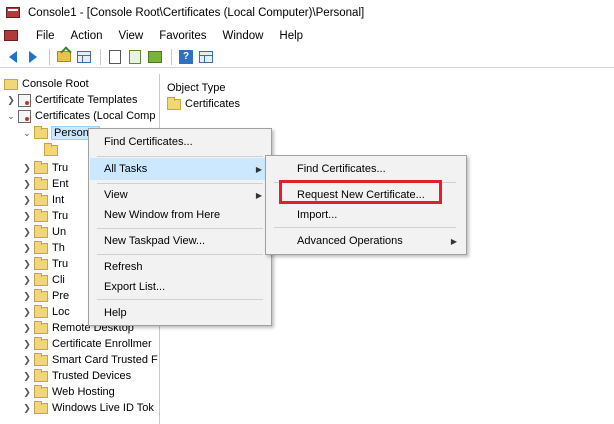 The width and height of the screenshot is (614, 424). I want to click on tree-item-store: ❯ Int, so click(43, 200).